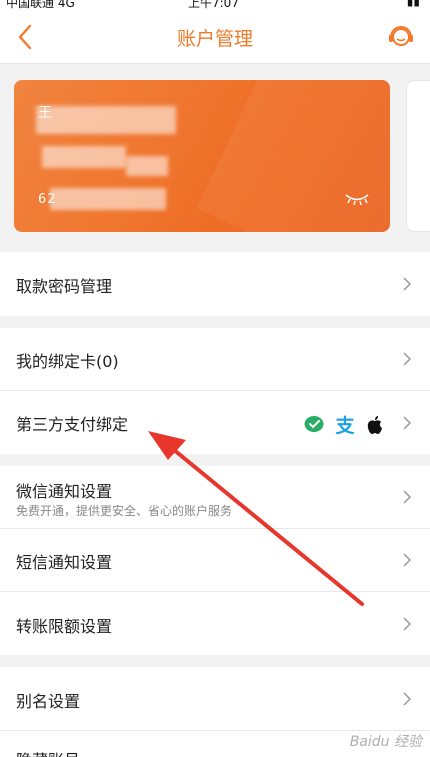  Describe the element at coordinates (385, 742) in the screenshot. I see `watermark-text: Baidu 经验` at that location.